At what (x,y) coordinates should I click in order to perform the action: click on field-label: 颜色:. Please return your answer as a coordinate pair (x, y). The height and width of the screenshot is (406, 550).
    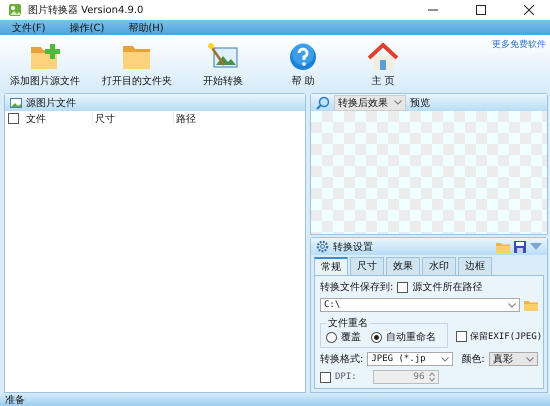
    Looking at the image, I should click on (473, 359).